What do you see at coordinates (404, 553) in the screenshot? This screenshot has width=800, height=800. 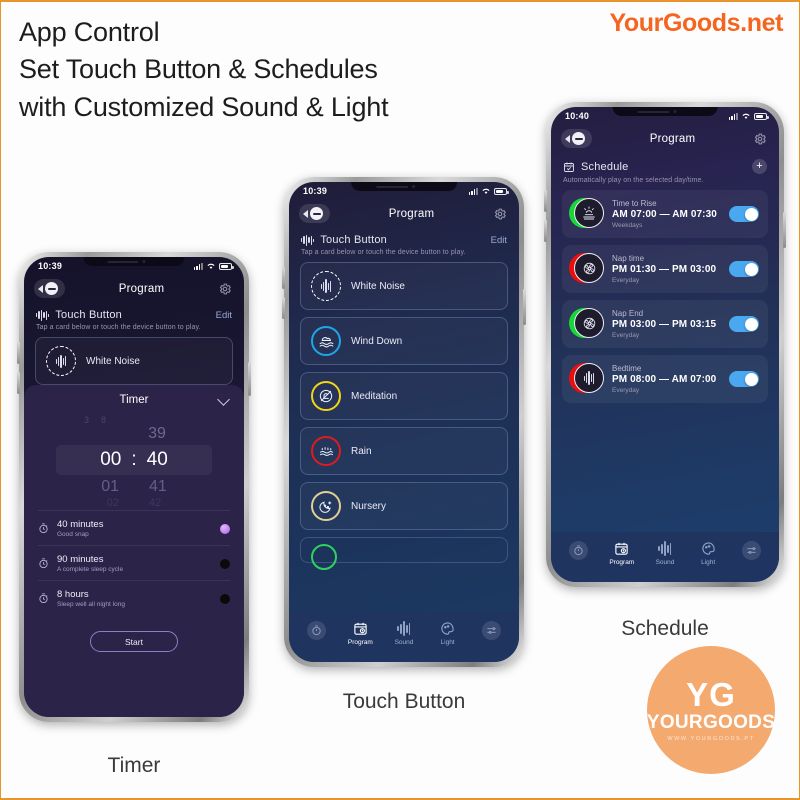 I see `sound-card-partial` at bounding box center [404, 553].